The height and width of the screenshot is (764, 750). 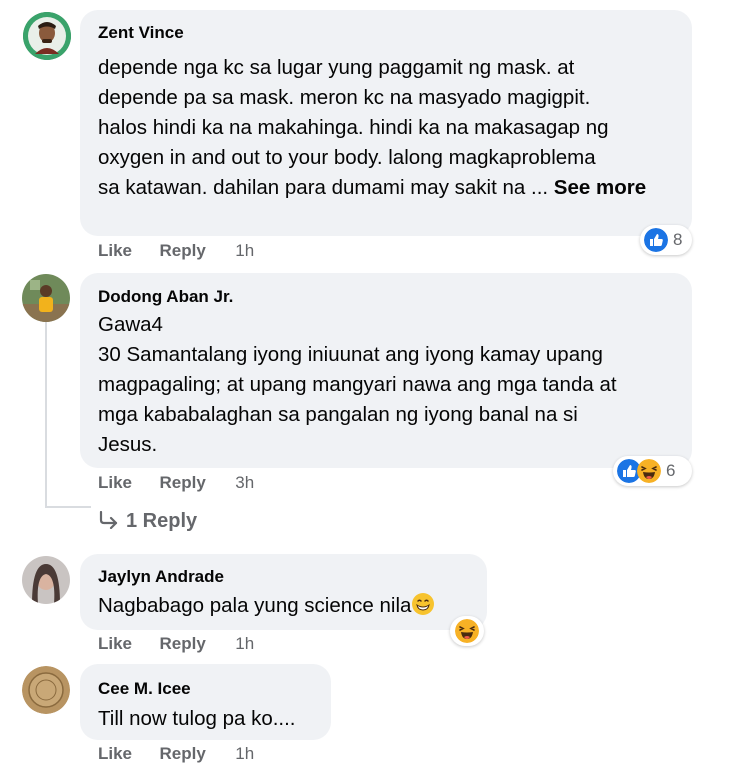 I want to click on thread-connector, so click(x=46, y=415).